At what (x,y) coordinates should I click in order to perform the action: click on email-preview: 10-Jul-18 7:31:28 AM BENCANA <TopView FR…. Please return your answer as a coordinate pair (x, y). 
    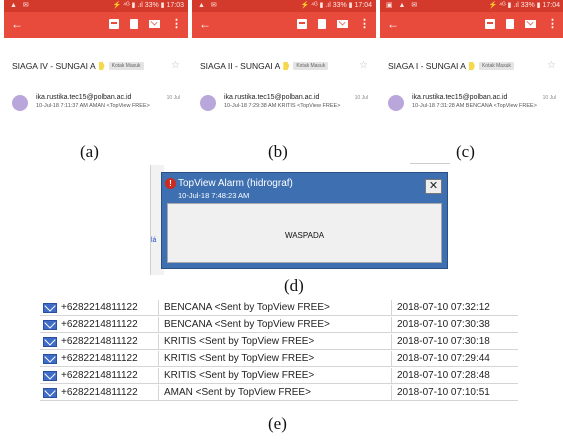
    Looking at the image, I should click on (474, 106).